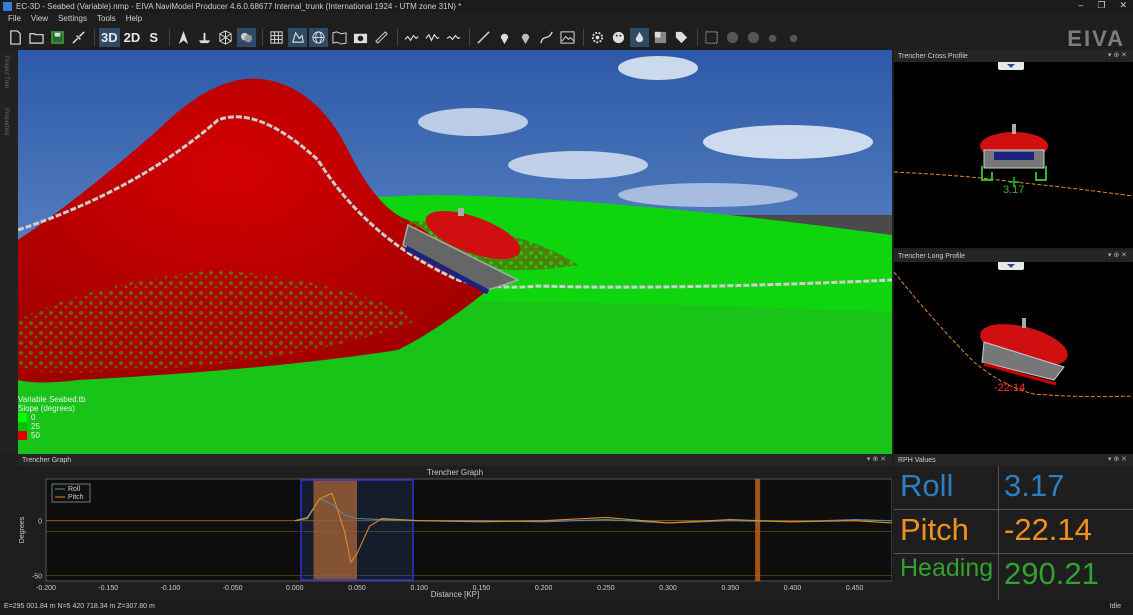 The width and height of the screenshot is (1133, 615). What do you see at coordinates (57, 37) in the screenshot?
I see `save-icon` at bounding box center [57, 37].